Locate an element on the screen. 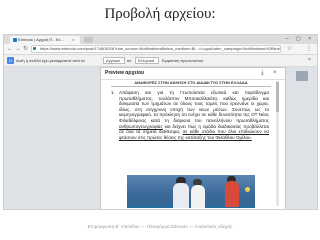  browser-menu-icon: ⋮ is located at coordinates (309, 49).